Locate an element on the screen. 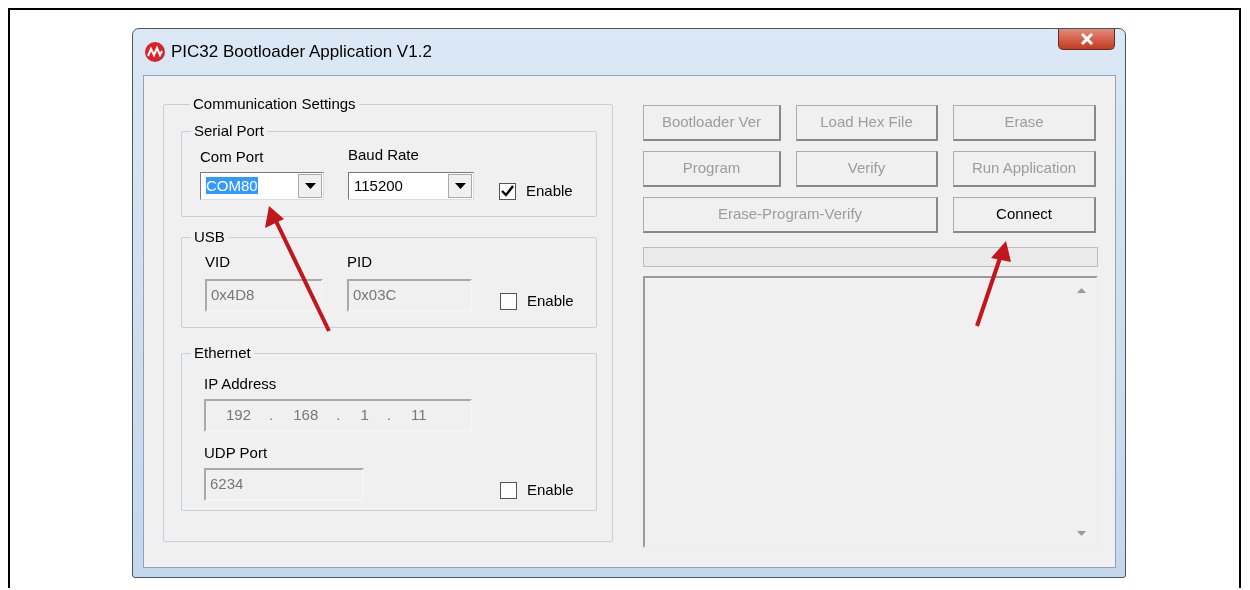  ip-octet: 11 is located at coordinates (418, 415).